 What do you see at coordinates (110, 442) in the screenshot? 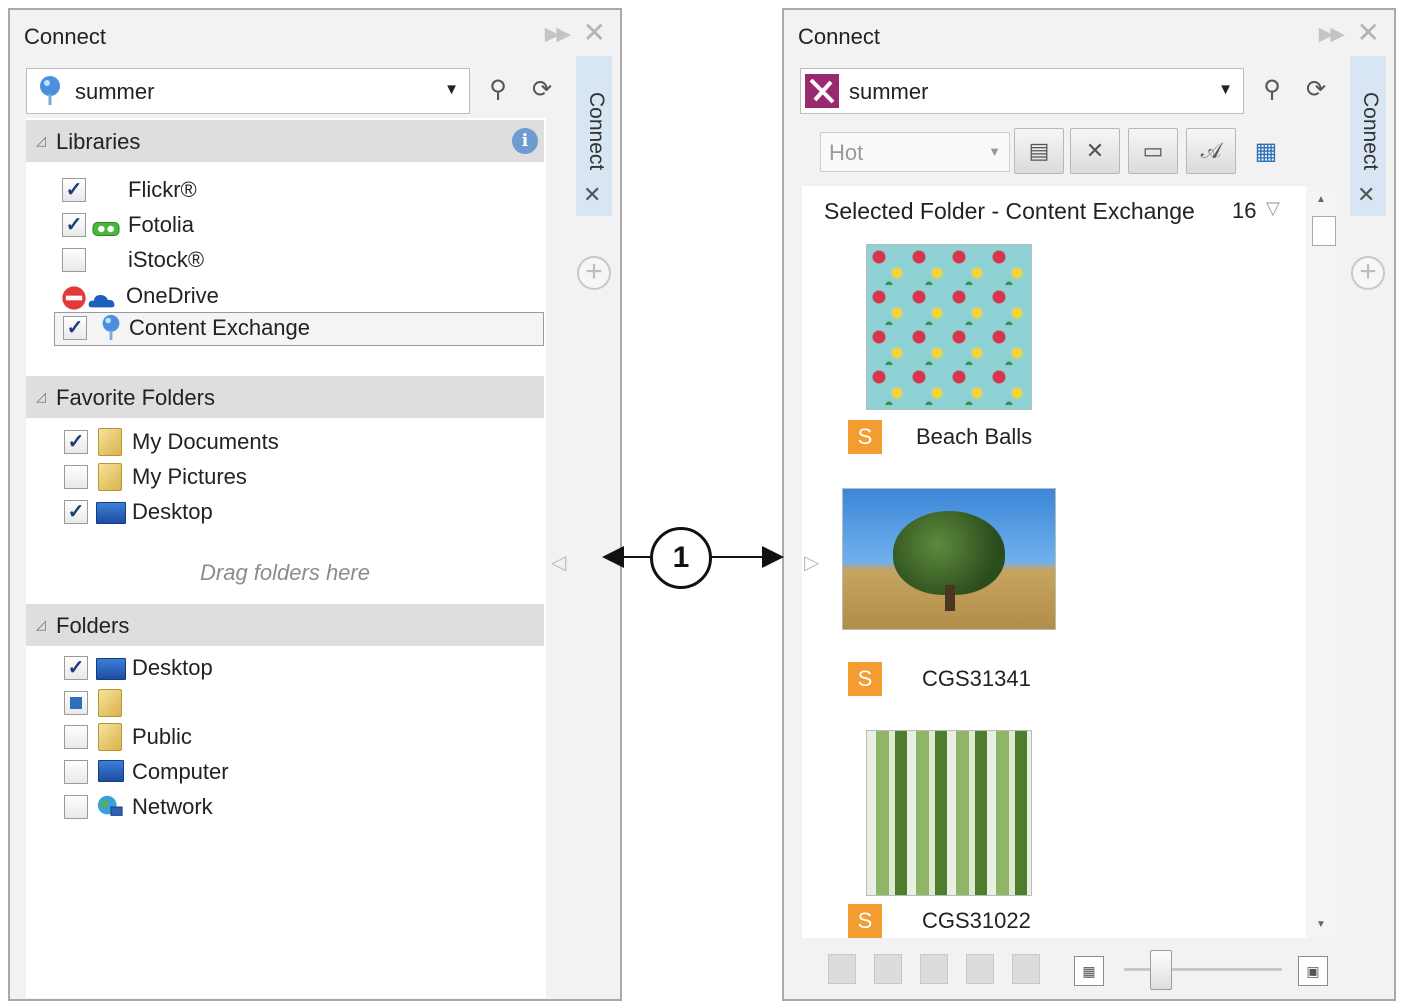
I see `documents-folder-icon` at bounding box center [110, 442].